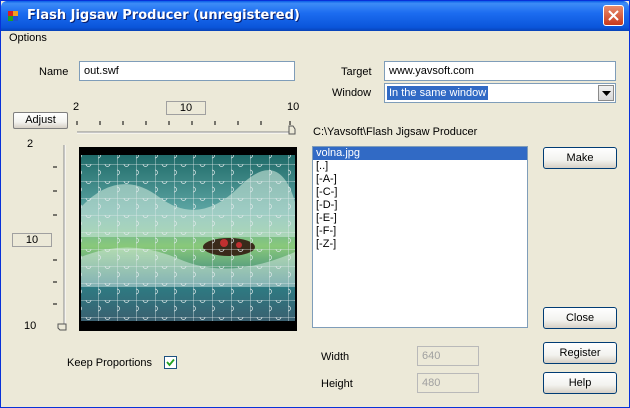 The width and height of the screenshot is (630, 408). I want to click on target-input: www.yavsoft.com, so click(500, 71).